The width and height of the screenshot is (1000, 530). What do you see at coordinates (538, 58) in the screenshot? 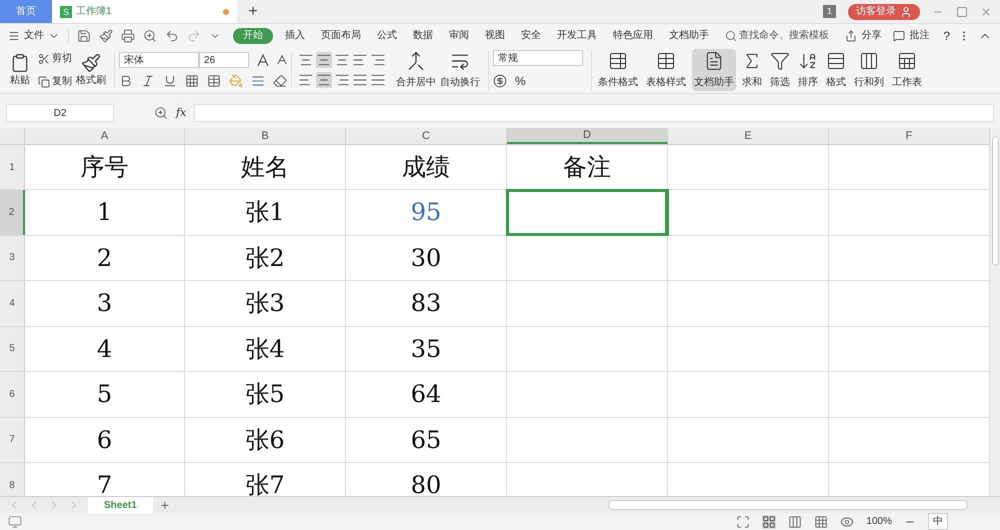
I see `number-format-field: 常规` at bounding box center [538, 58].